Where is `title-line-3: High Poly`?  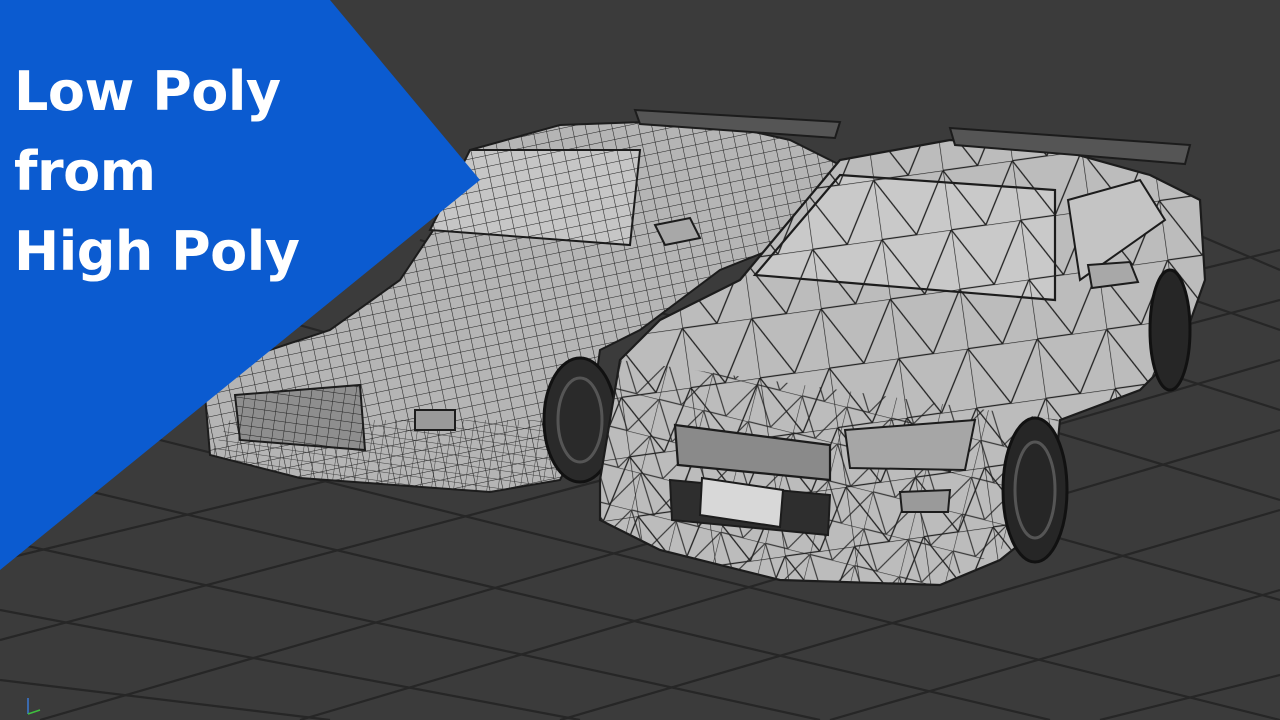 title-line-3: High Poly is located at coordinates (157, 251).